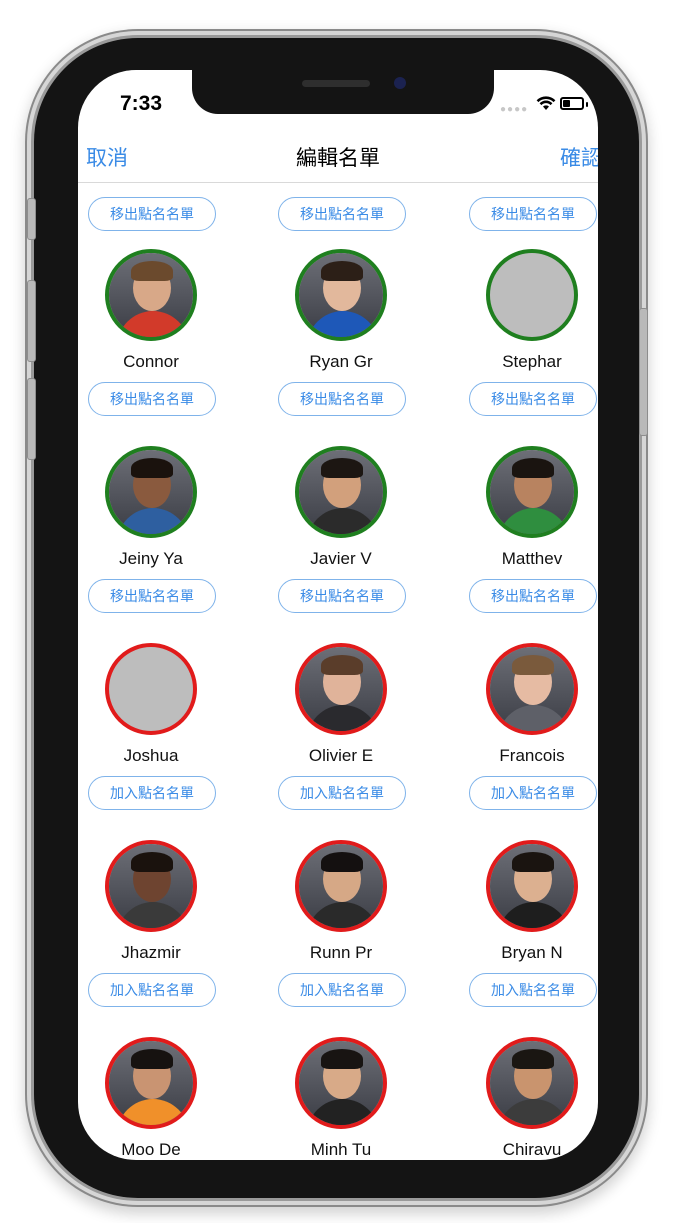 The width and height of the screenshot is (676, 1223). I want to click on student-name: Runn Pr, so click(341, 952).